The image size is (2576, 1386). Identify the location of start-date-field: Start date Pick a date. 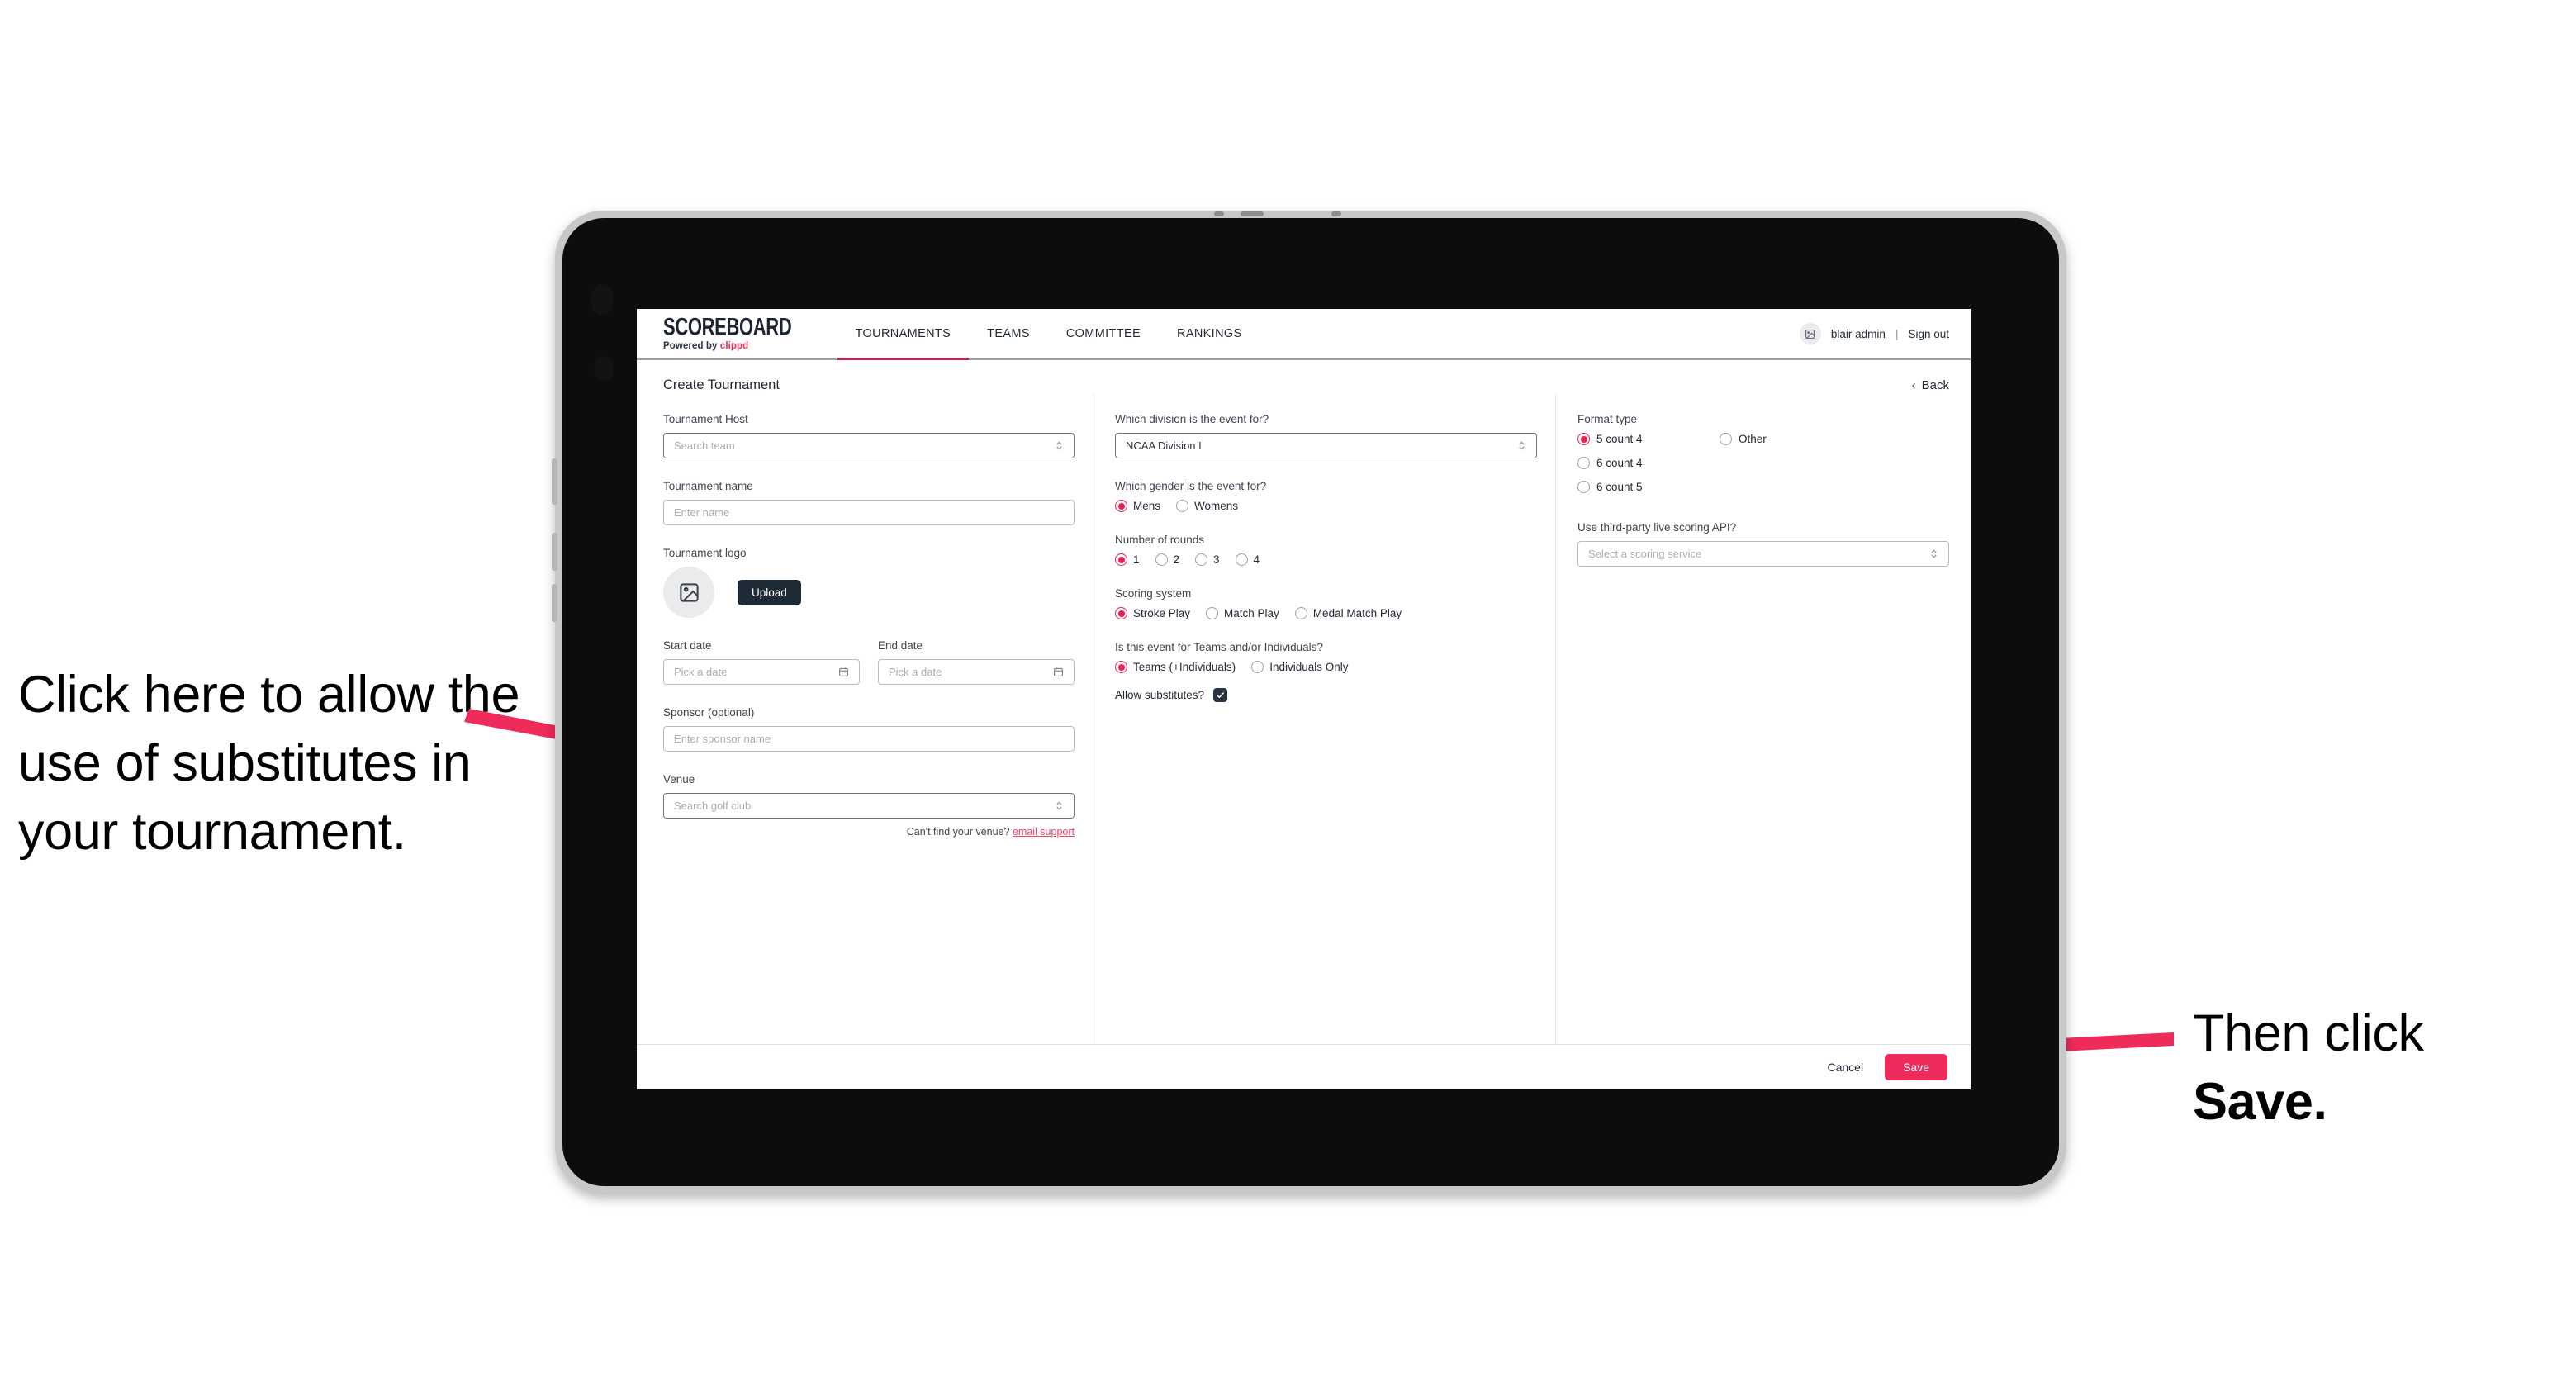
(761, 662).